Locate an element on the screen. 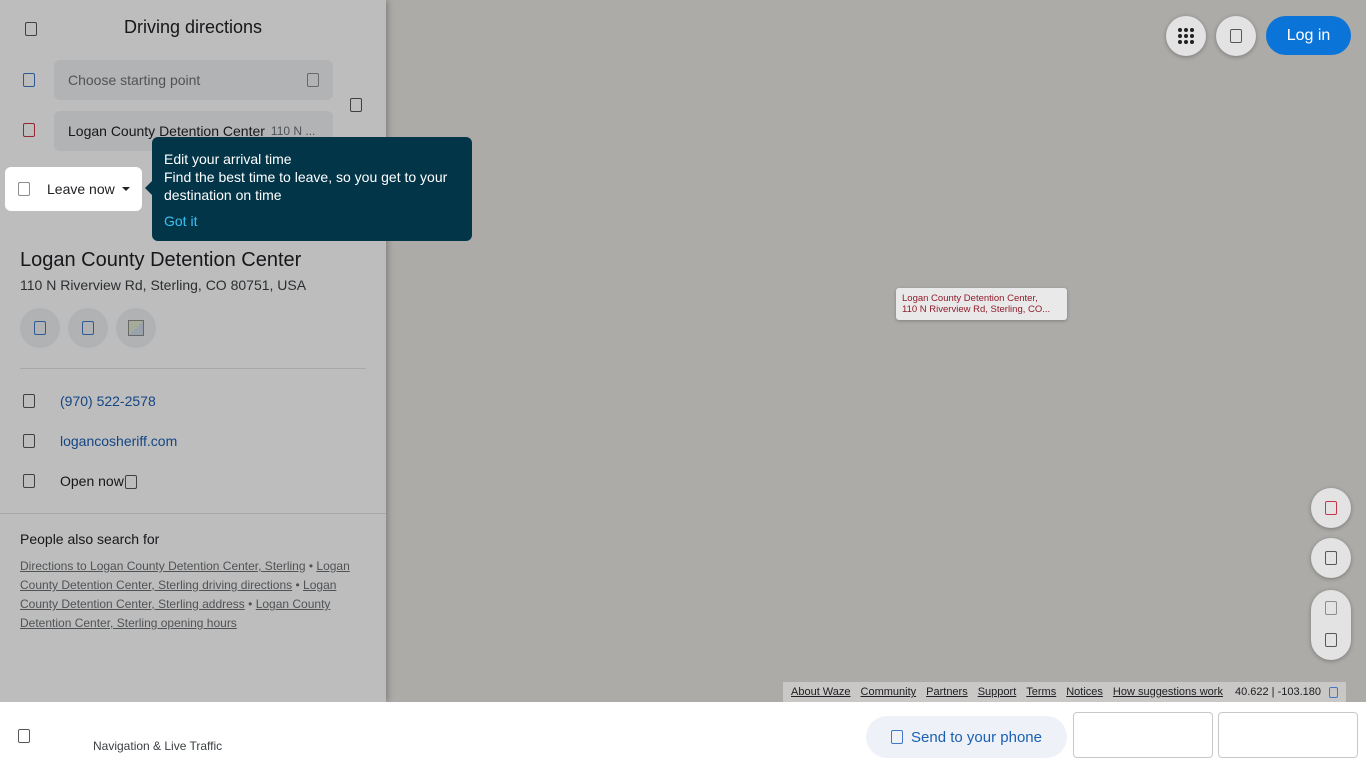  leave-now-label: Leave now is located at coordinates (81, 189).